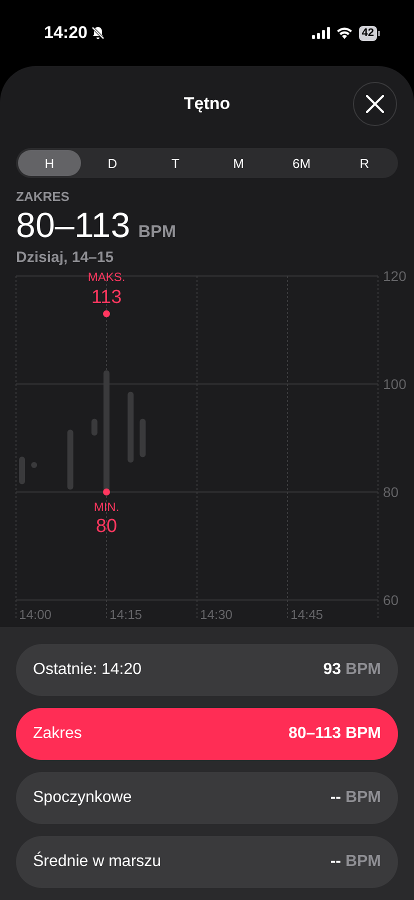 The height and width of the screenshot is (900, 414). Describe the element at coordinates (97, 862) in the screenshot. I see `stat-label: Średnie w marszu` at that location.